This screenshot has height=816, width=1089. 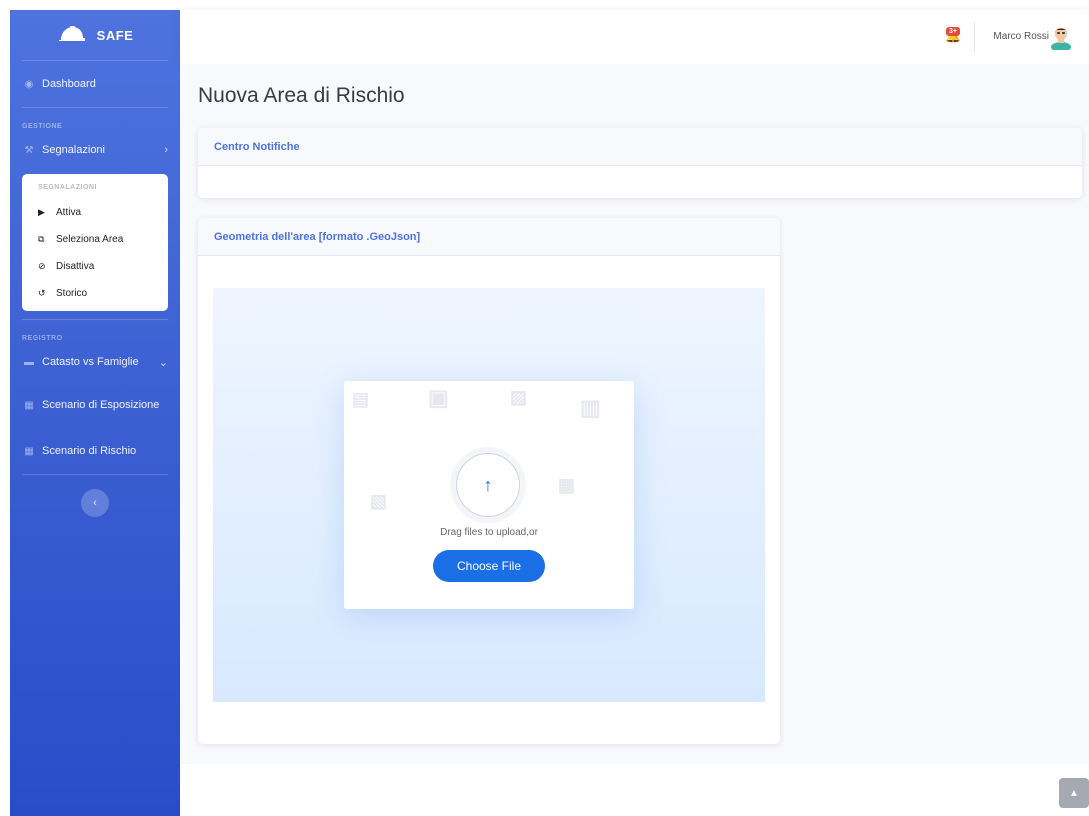 I want to click on submenu-item-label: Storico, so click(x=72, y=293).